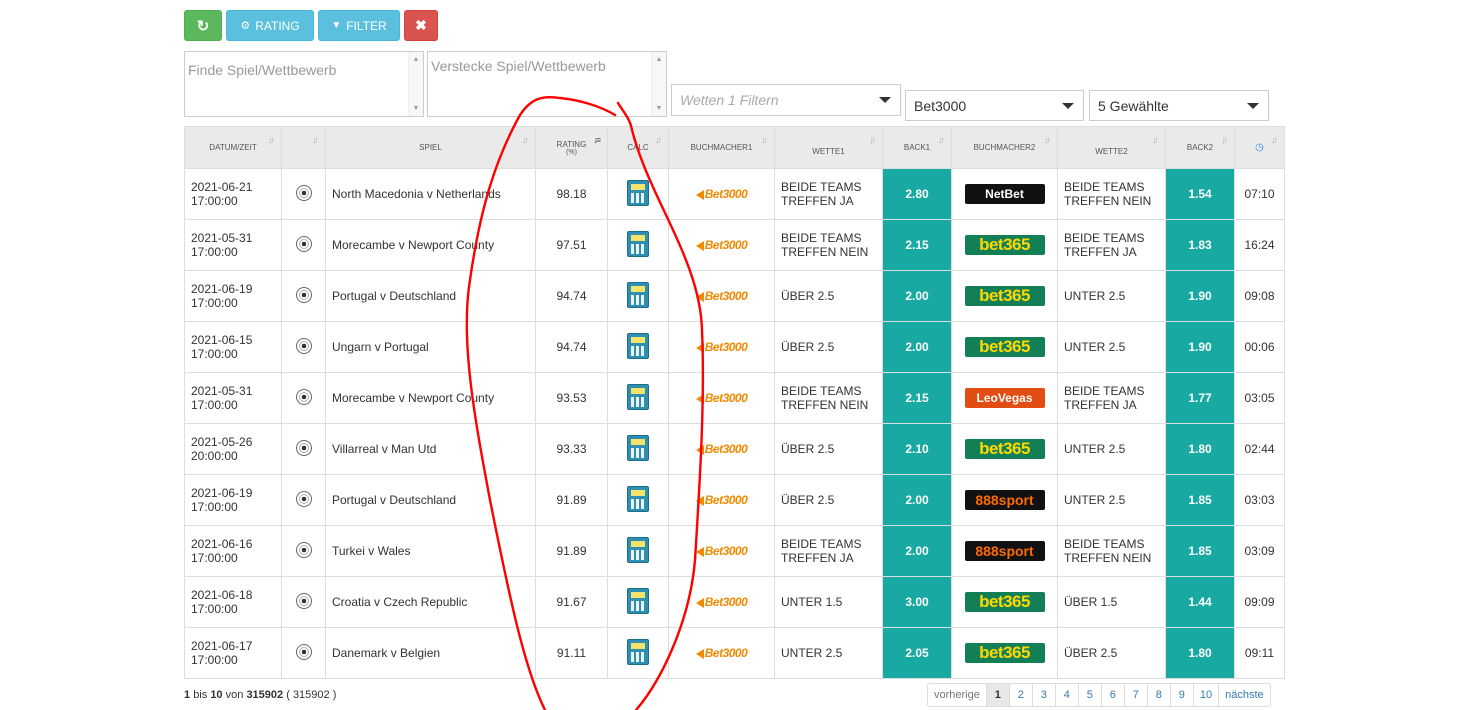 This screenshot has width=1477, height=710. What do you see at coordinates (303, 602) in the screenshot?
I see `cell-sport` at bounding box center [303, 602].